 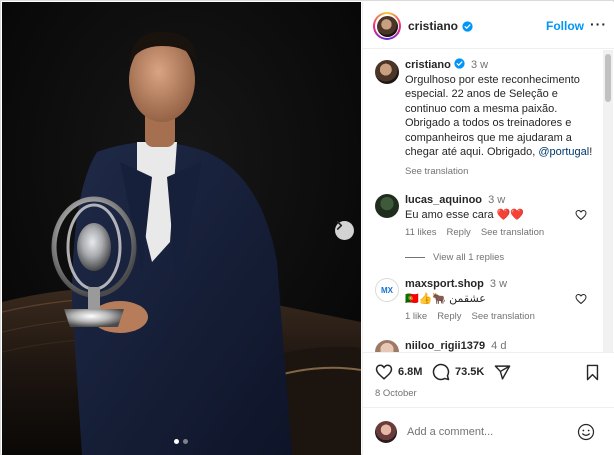 I want to click on author-username-row: cristiano, so click(x=440, y=26).